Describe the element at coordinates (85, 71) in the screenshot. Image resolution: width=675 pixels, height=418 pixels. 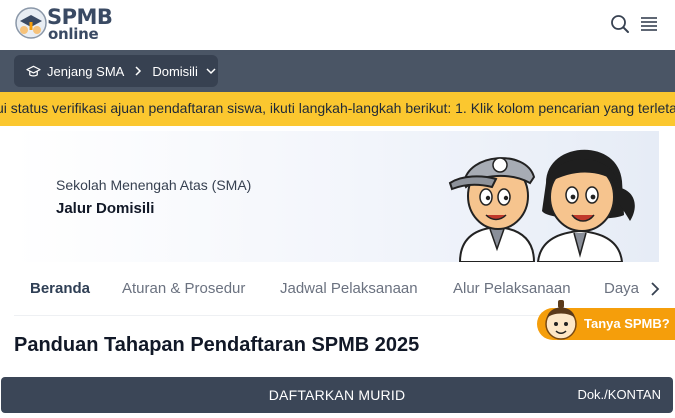
I see `breadcrumb-level: Jenjang SMA` at that location.